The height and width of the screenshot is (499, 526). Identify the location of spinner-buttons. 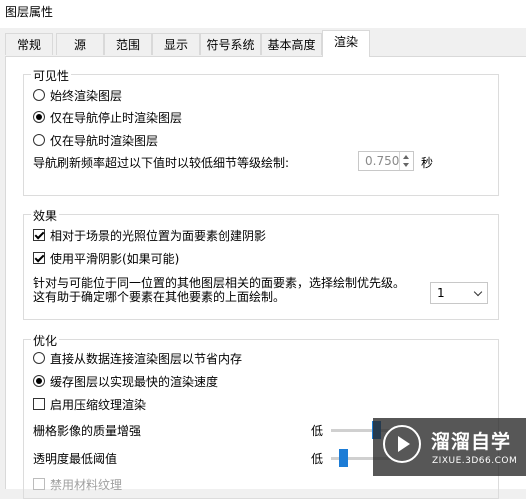
(406, 161).